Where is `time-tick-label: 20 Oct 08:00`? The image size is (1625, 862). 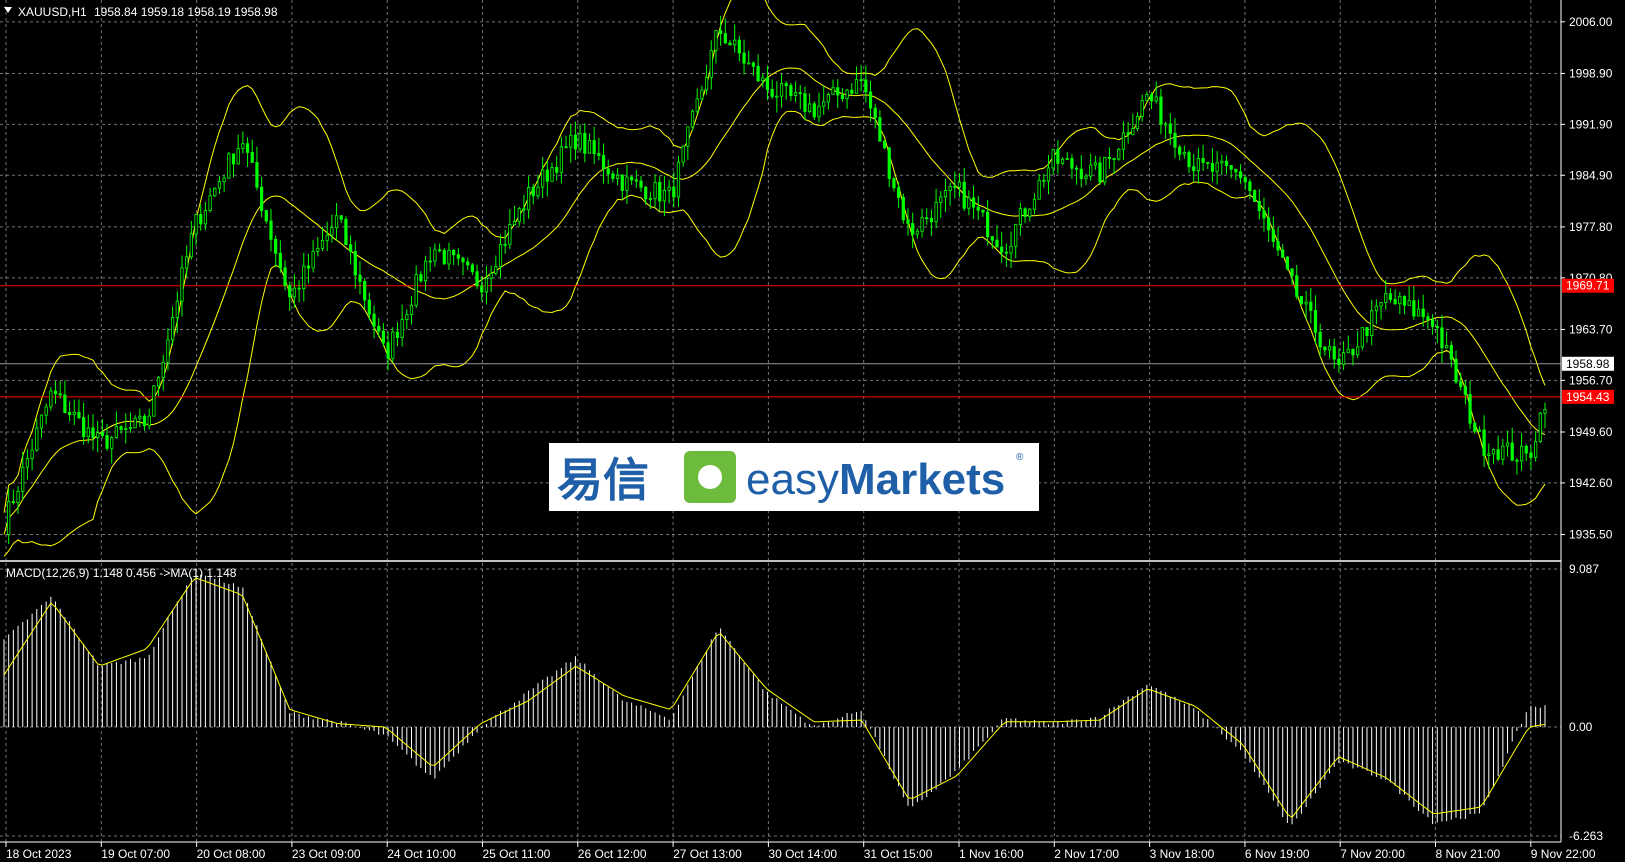 time-tick-label: 20 Oct 08:00 is located at coordinates (231, 854).